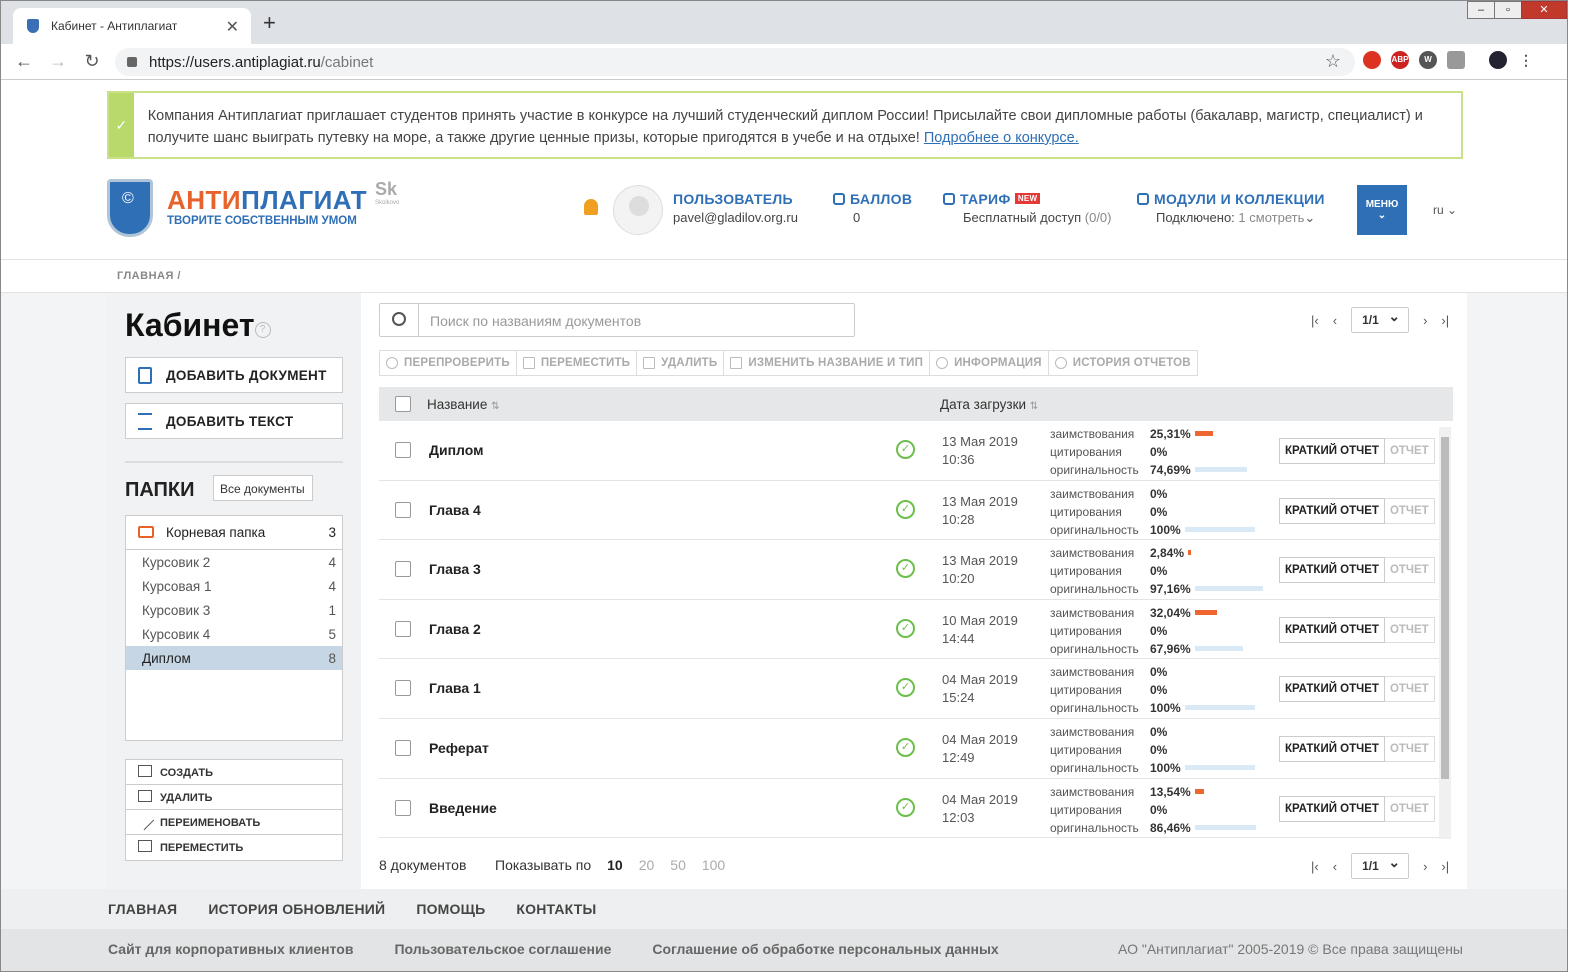 The height and width of the screenshot is (978, 1580). I want to click on close-tab-icon: ✕, so click(232, 27).